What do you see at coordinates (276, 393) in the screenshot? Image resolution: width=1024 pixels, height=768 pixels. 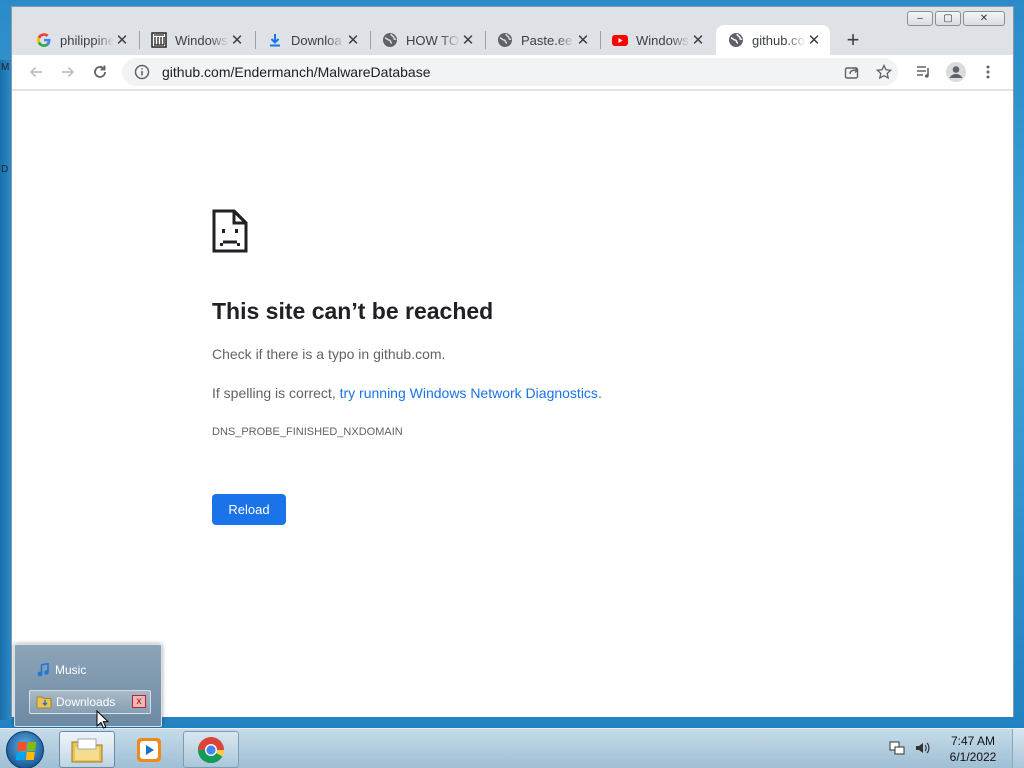 I see `diagnostics-prefix: If spelling is correct,` at bounding box center [276, 393].